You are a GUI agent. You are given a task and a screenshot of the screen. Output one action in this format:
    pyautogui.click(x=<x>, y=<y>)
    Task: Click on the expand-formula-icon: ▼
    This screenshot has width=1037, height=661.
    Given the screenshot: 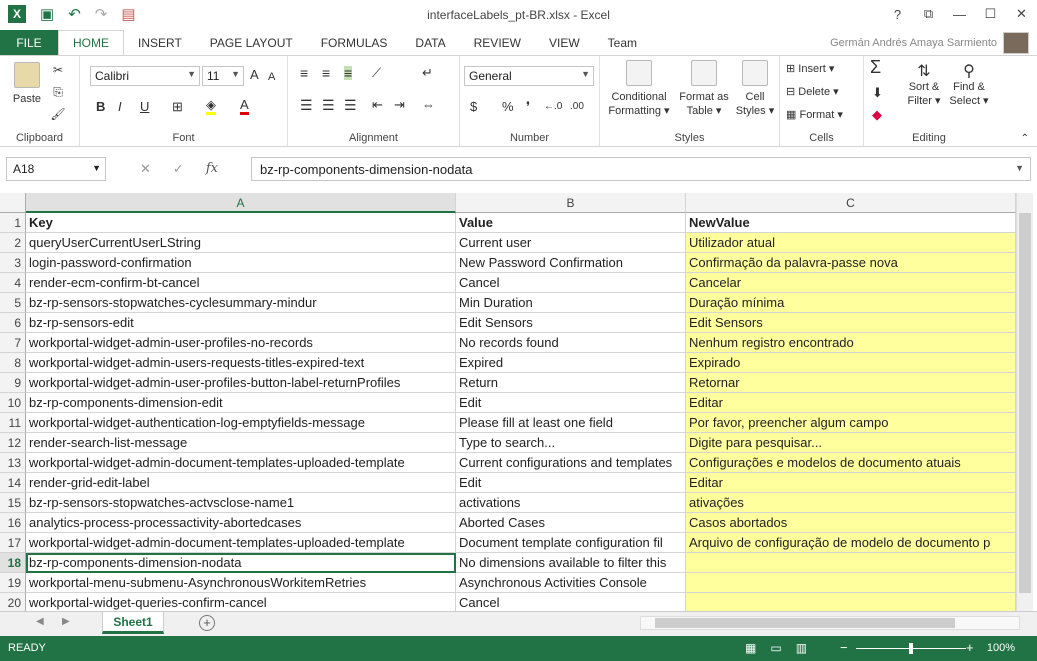 What is the action you would take?
    pyautogui.click(x=1019, y=168)
    